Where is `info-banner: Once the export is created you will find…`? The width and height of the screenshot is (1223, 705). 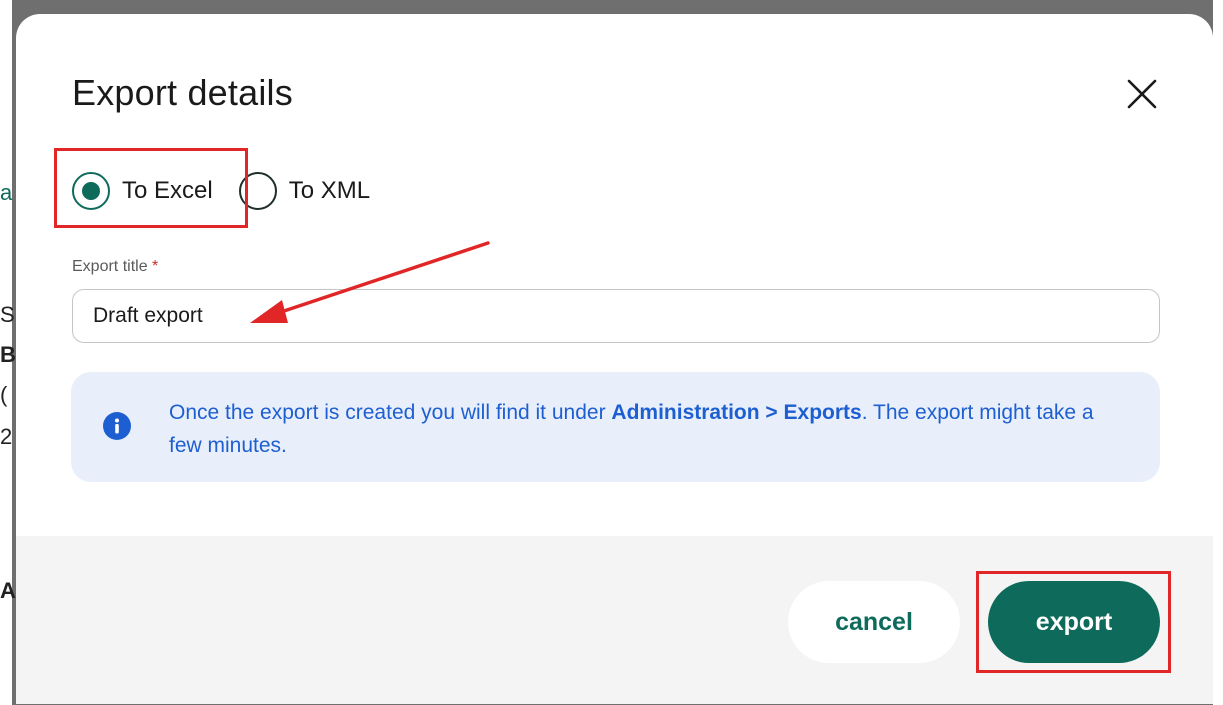 info-banner: Once the export is created you will find… is located at coordinates (615, 427).